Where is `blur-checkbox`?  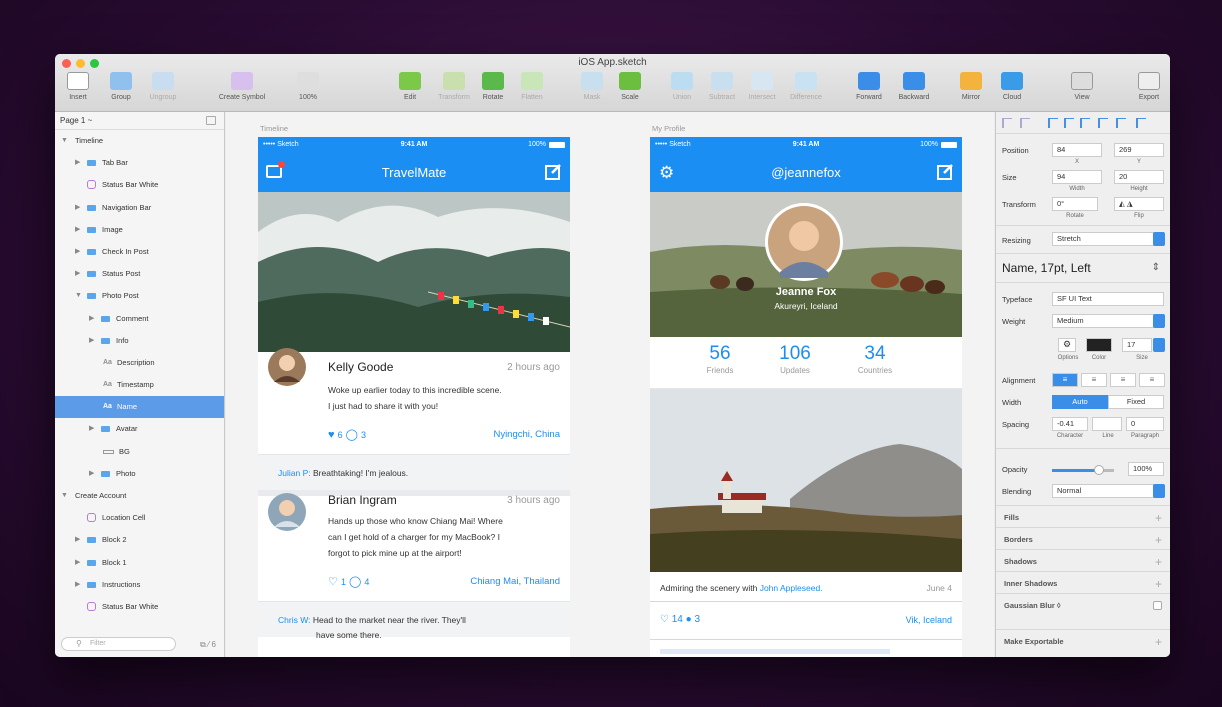
blur-checkbox is located at coordinates (1157, 605).